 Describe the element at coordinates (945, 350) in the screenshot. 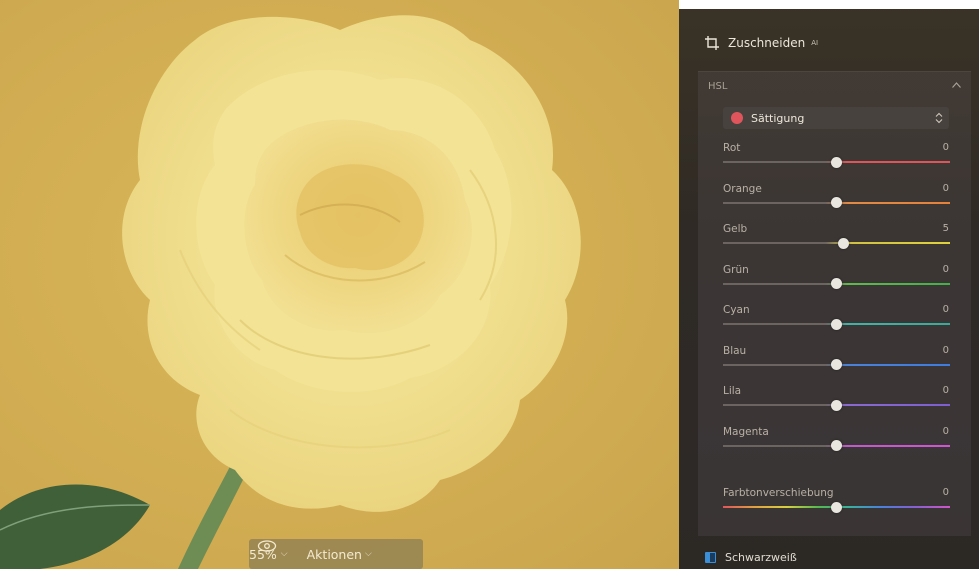

I see `slider-value-blau: 0` at that location.